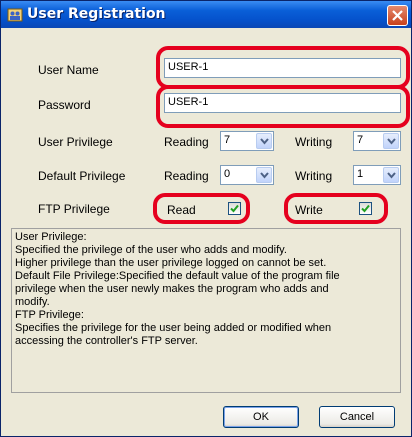  What do you see at coordinates (51, 237) in the screenshot?
I see `description-line: User Privilege:` at bounding box center [51, 237].